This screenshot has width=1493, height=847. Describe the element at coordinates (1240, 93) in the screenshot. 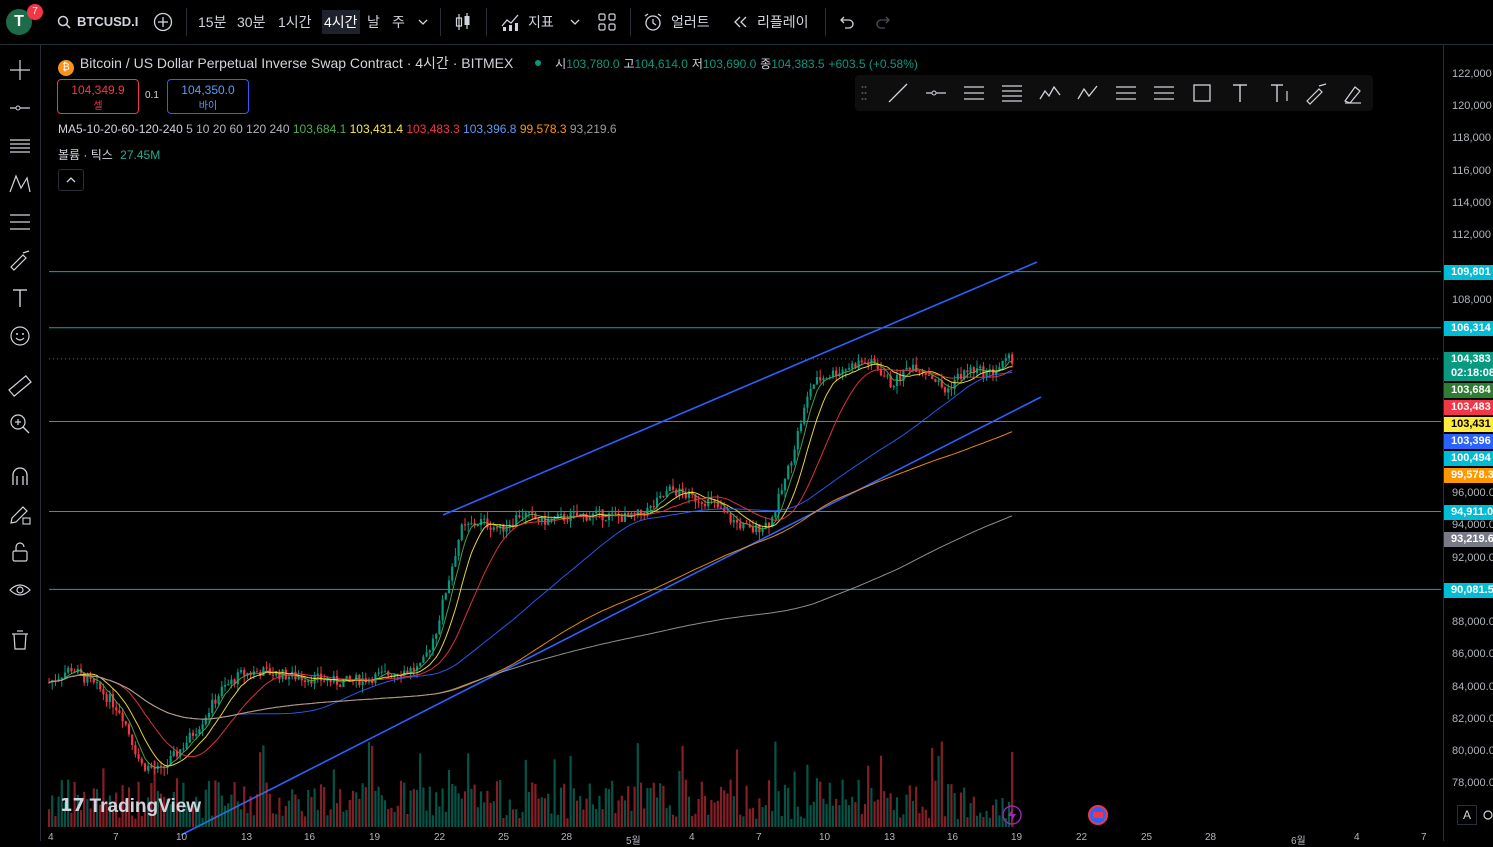

I see `text-tool-icon` at that location.